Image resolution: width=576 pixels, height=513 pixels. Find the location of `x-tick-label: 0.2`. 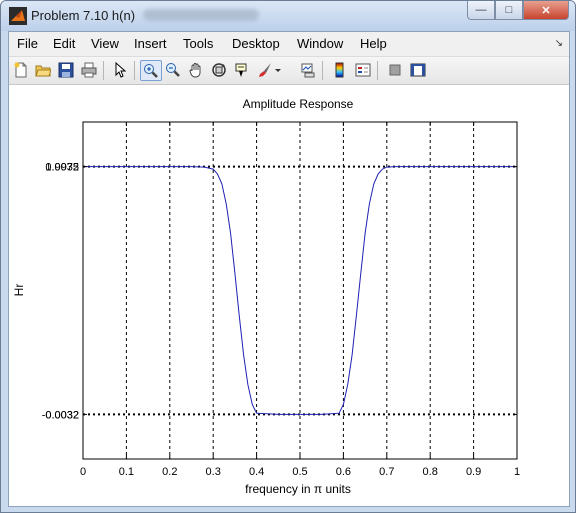

x-tick-label: 0.2 is located at coordinates (169, 472).